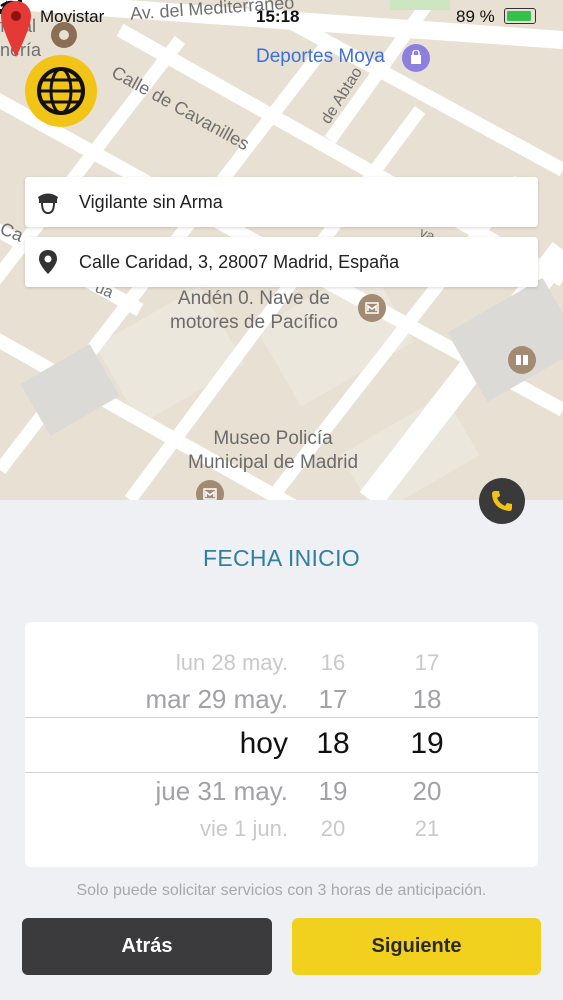 The height and width of the screenshot is (1000, 563). What do you see at coordinates (147, 946) in the screenshot?
I see `back-button: Atrás` at bounding box center [147, 946].